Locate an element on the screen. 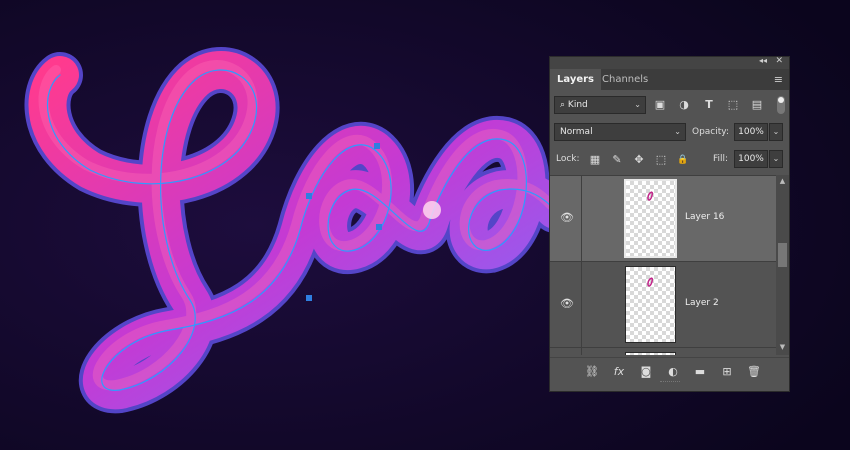  collapse-panel-icon: ◂◂ is located at coordinates (763, 60).